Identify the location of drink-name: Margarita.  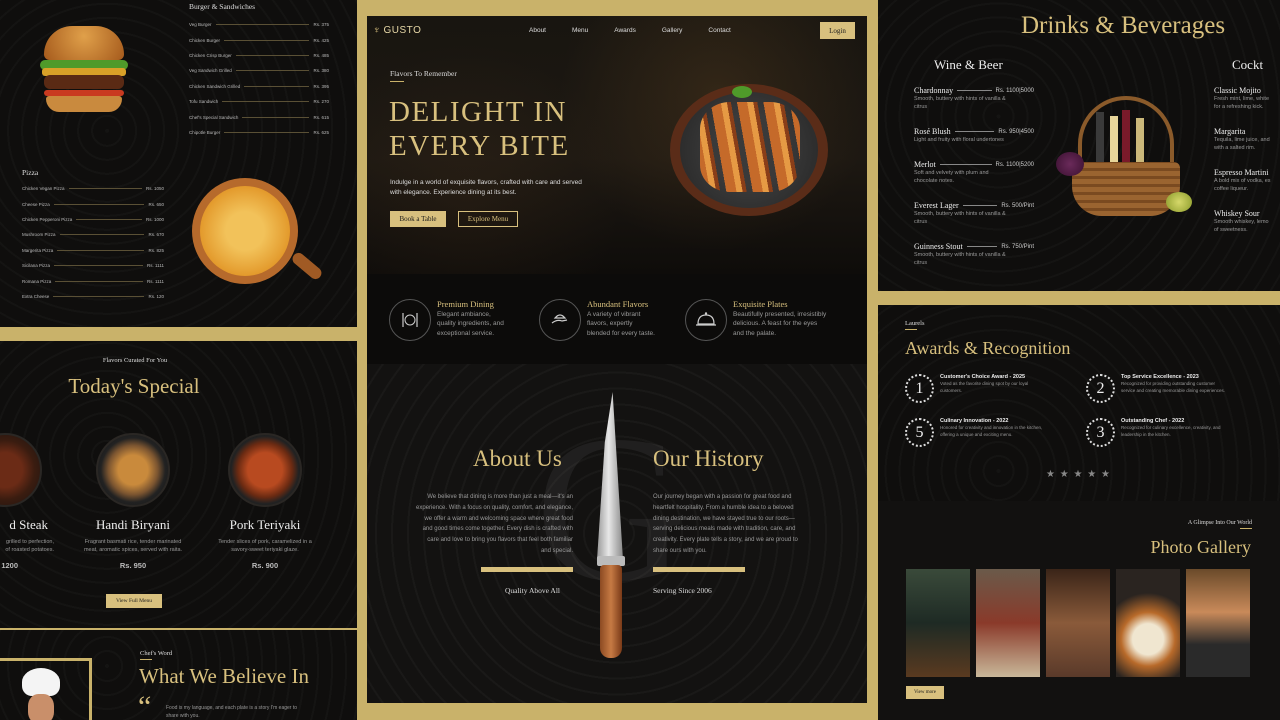
(1230, 131).